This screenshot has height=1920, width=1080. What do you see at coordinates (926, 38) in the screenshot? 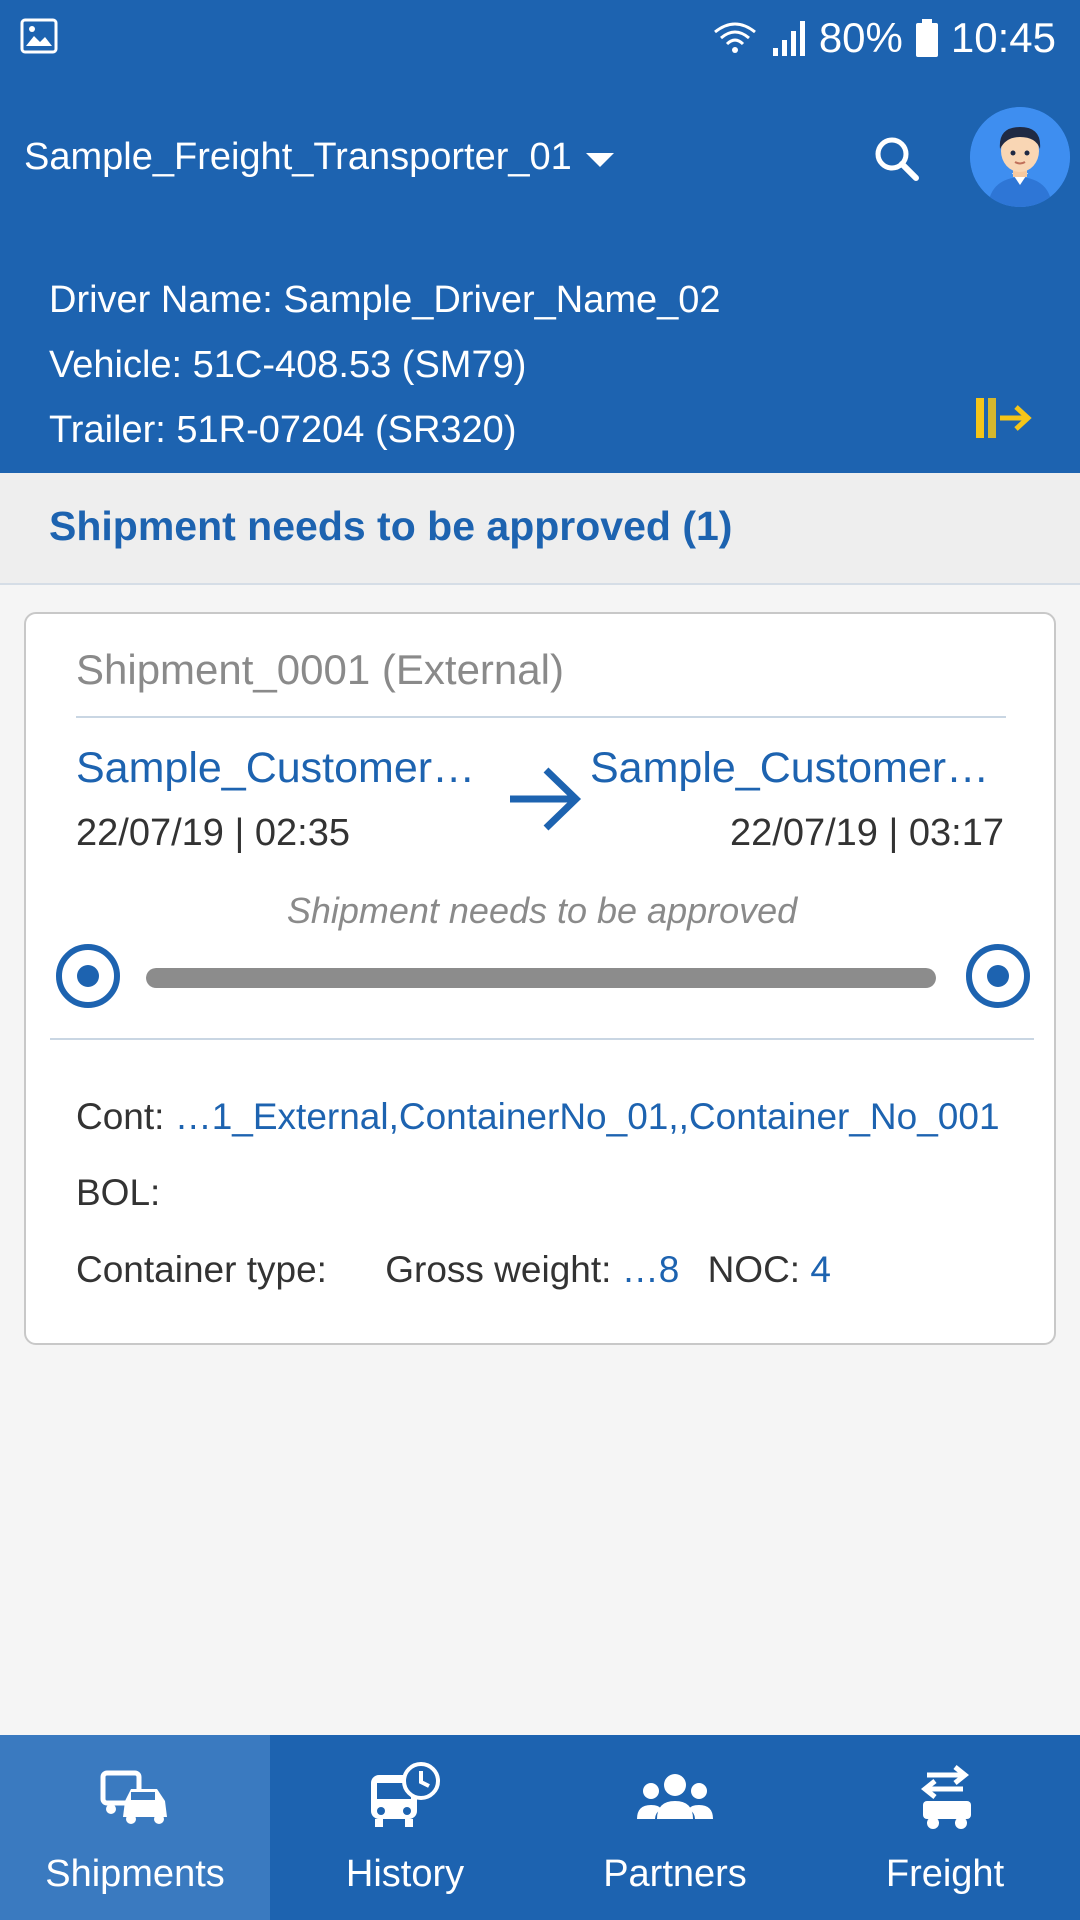
I see `battery-icon` at bounding box center [926, 38].